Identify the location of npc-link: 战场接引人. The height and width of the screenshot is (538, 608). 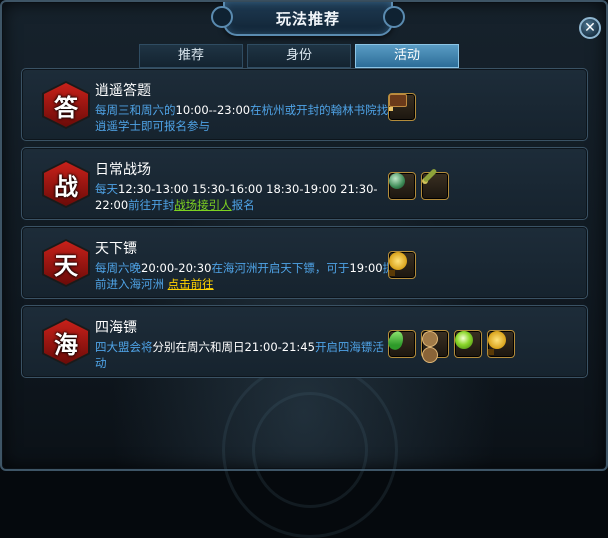
(203, 205).